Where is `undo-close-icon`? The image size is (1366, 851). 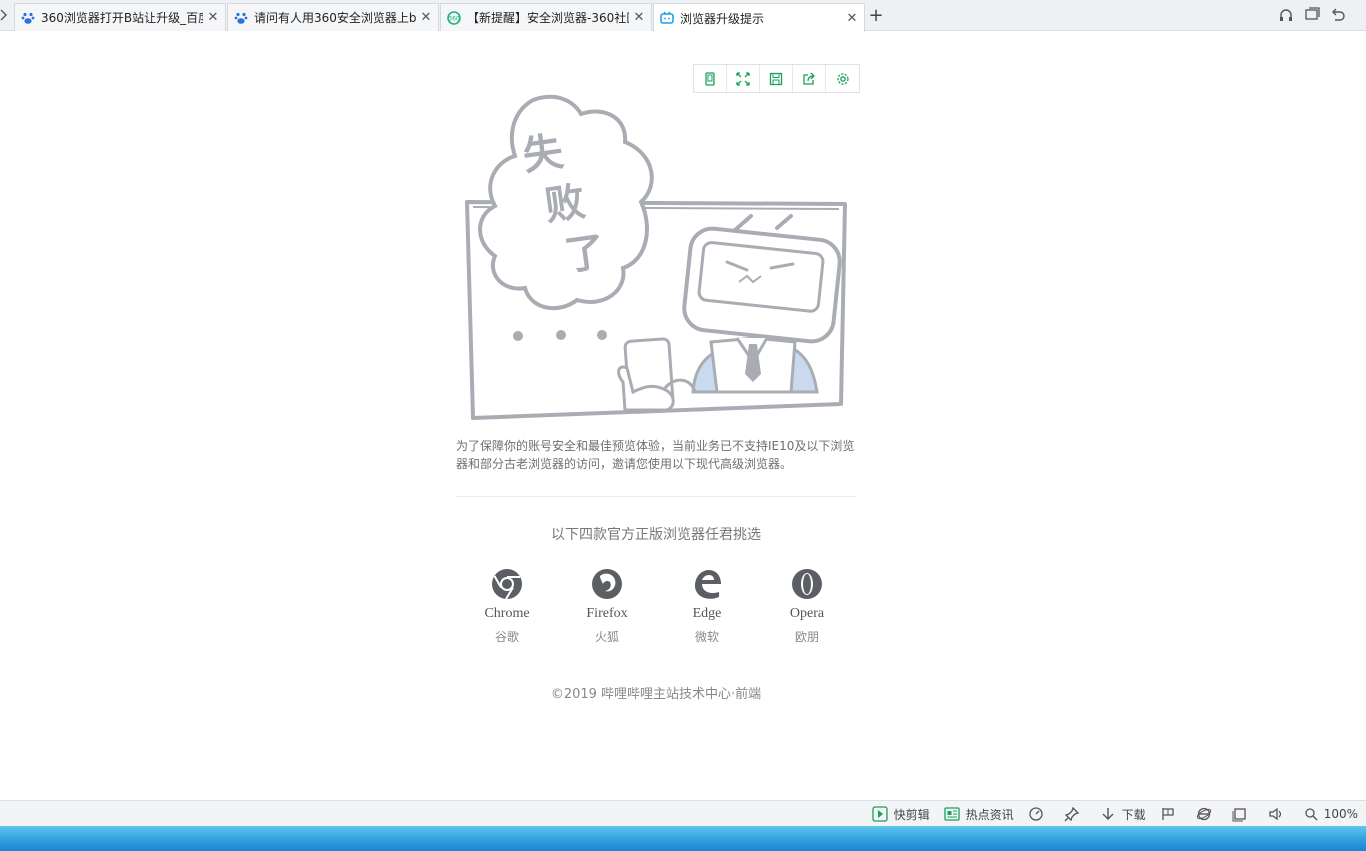
undo-close-icon is located at coordinates (1338, 15).